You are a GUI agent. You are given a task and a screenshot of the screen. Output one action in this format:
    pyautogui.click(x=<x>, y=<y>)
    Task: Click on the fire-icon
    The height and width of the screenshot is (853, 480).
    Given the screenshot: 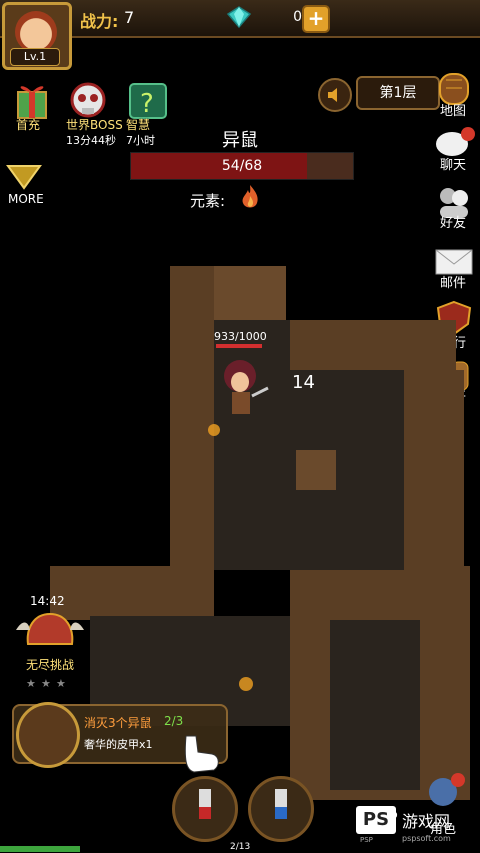 What is the action you would take?
    pyautogui.click(x=250, y=196)
    